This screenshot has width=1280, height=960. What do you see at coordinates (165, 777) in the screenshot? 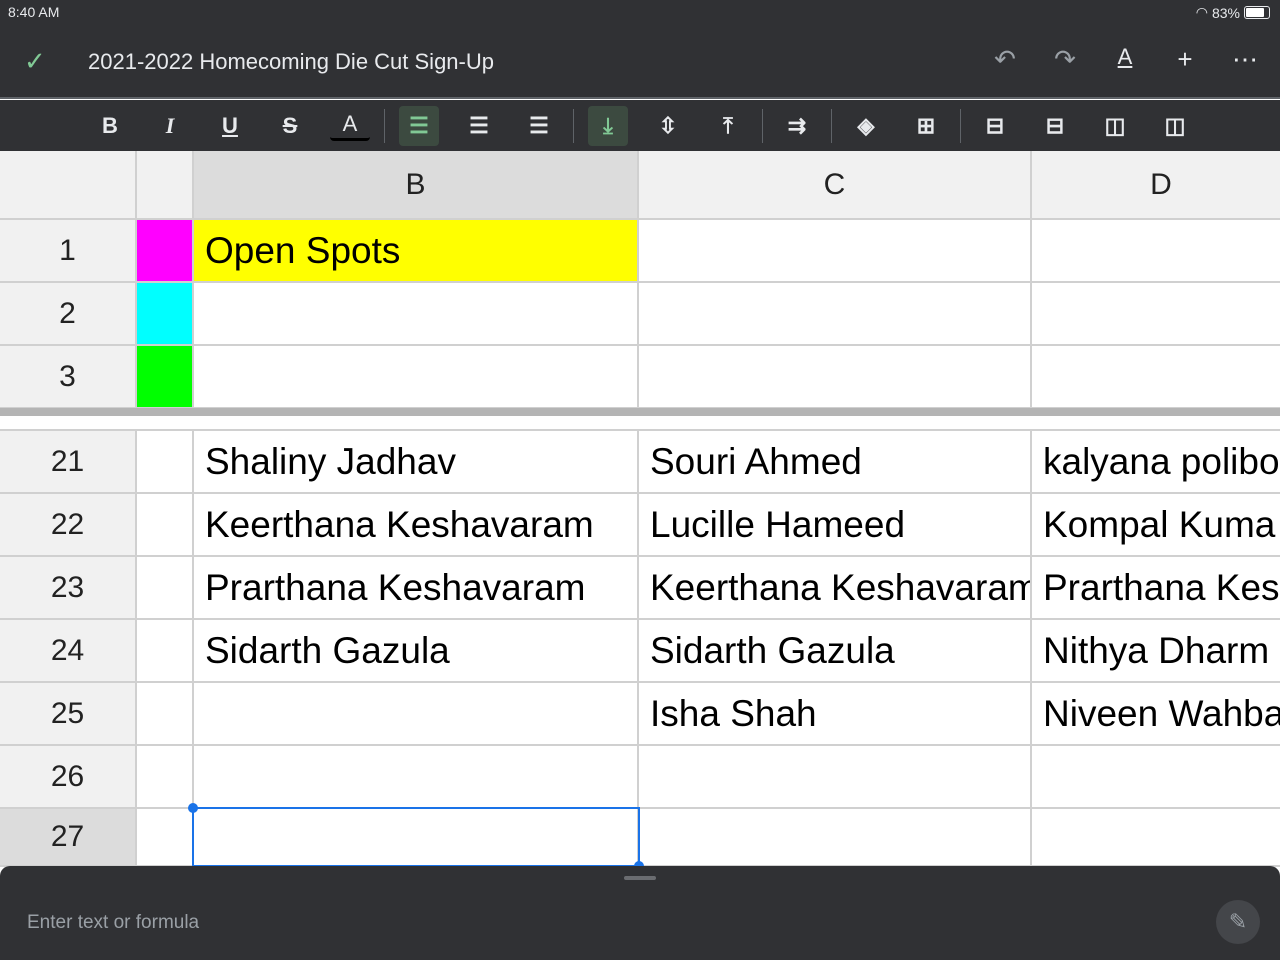
I see `cell-A26` at bounding box center [165, 777].